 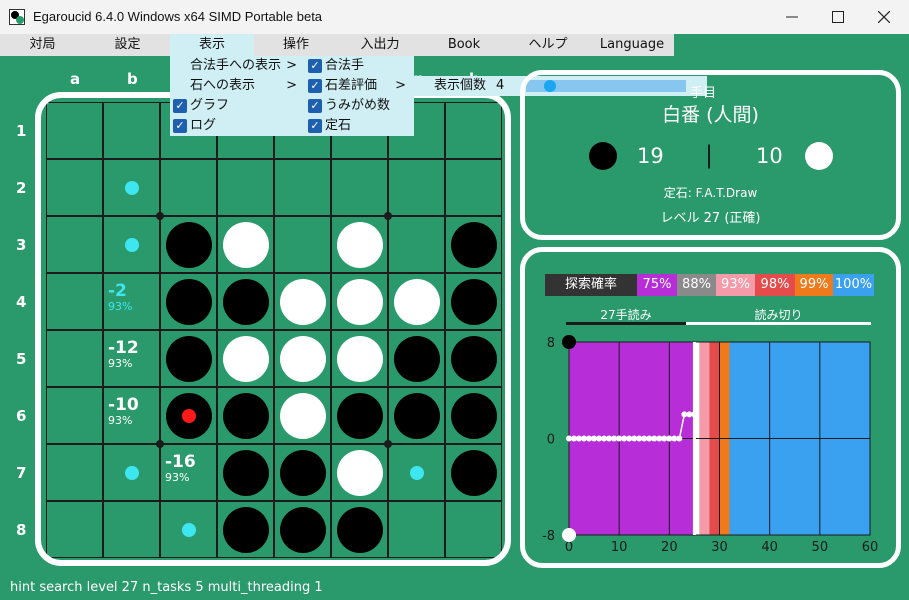 I want to click on menu-operation: 操作, so click(x=296, y=45).